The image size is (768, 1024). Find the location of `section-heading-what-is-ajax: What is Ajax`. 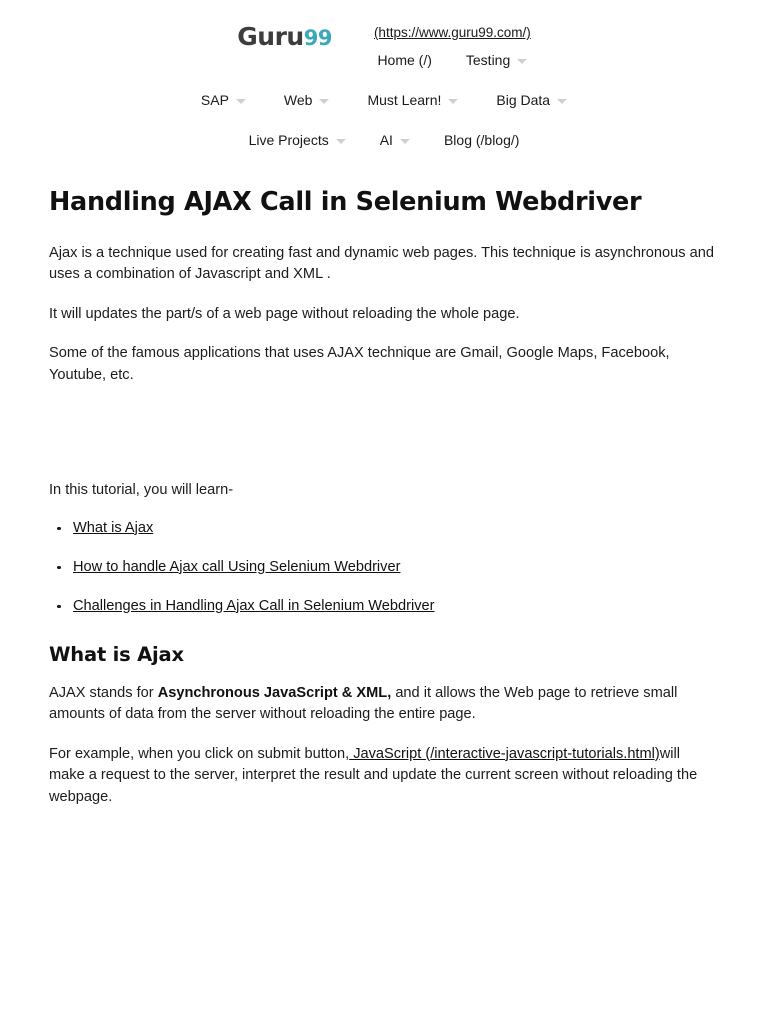

section-heading-what-is-ajax: What is Ajax is located at coordinates (116, 654).